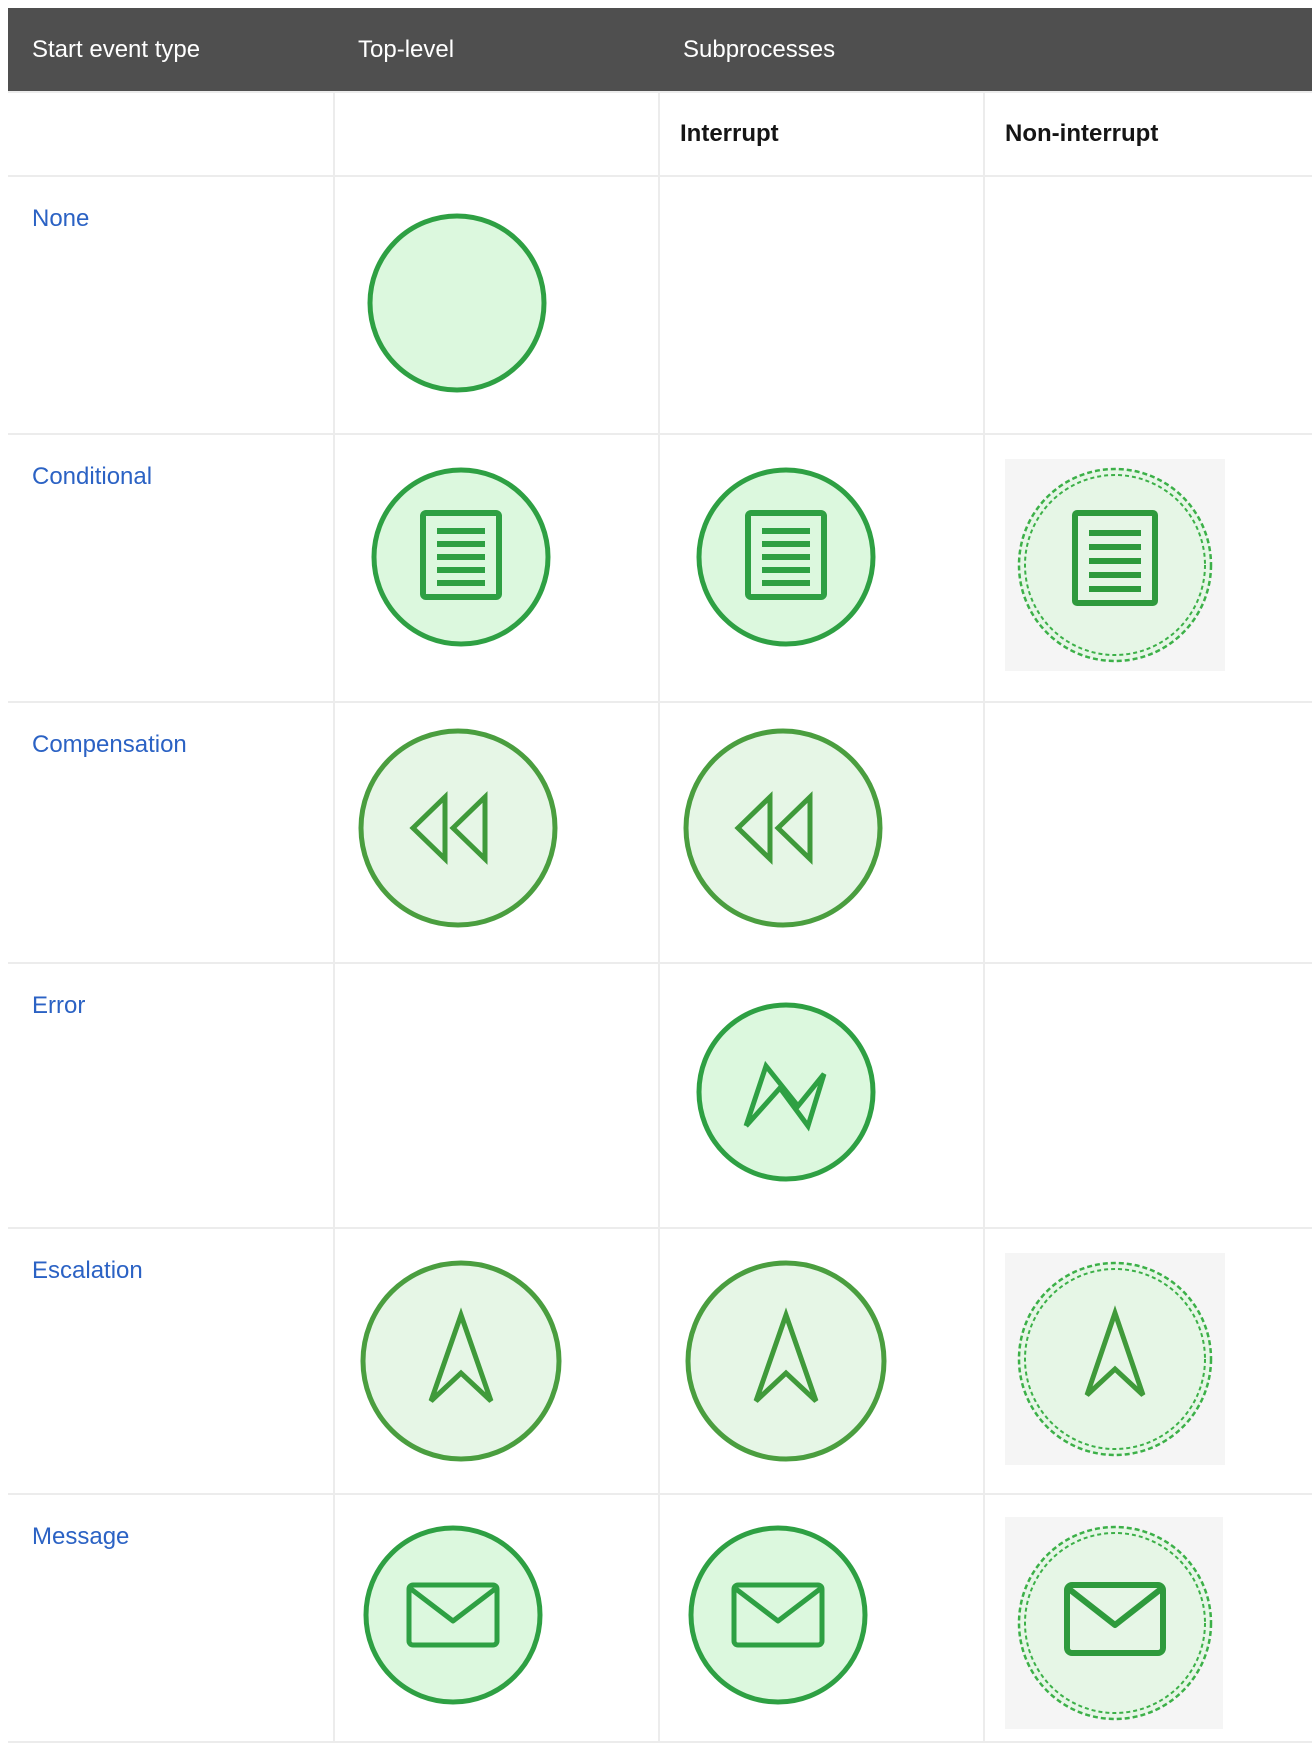 The height and width of the screenshot is (1753, 1312). Describe the element at coordinates (171, 1618) in the screenshot. I see `row-label-cell: Message` at that location.